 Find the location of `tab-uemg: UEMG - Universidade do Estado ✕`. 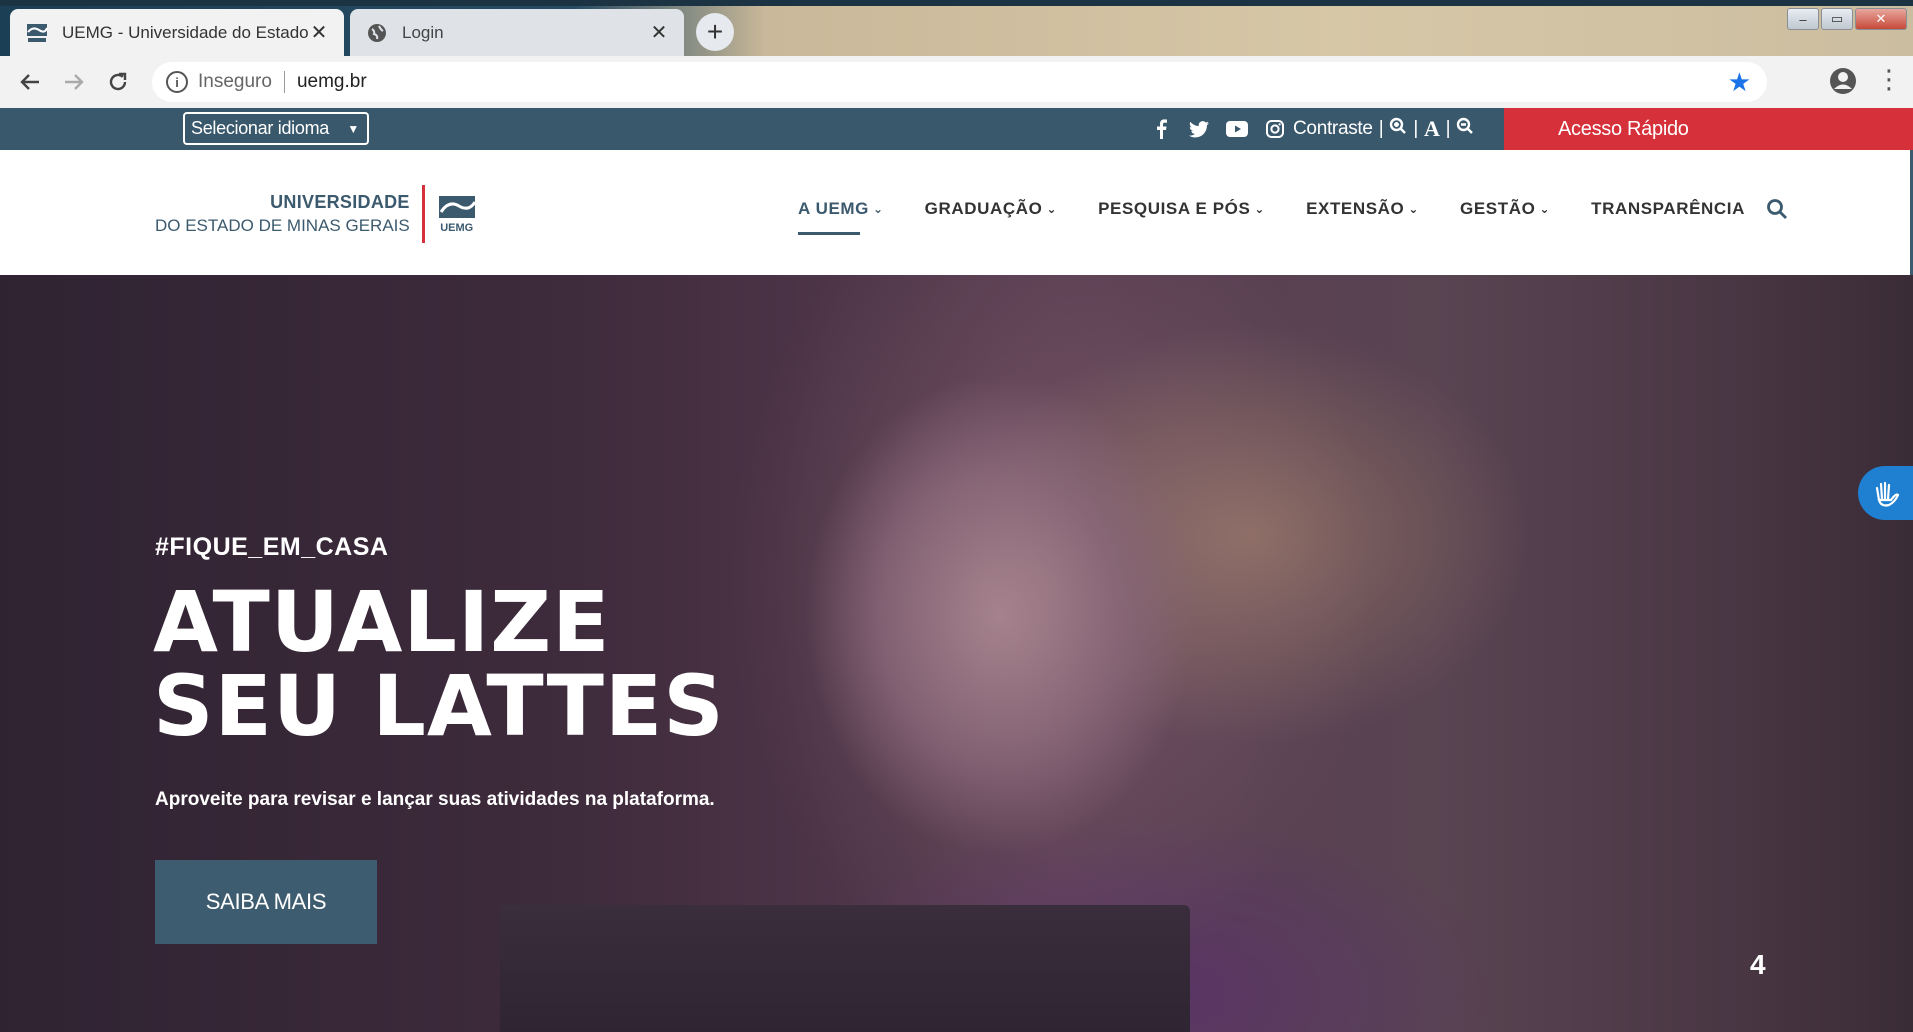

tab-uemg: UEMG - Universidade do Estado ✕ is located at coordinates (177, 32).